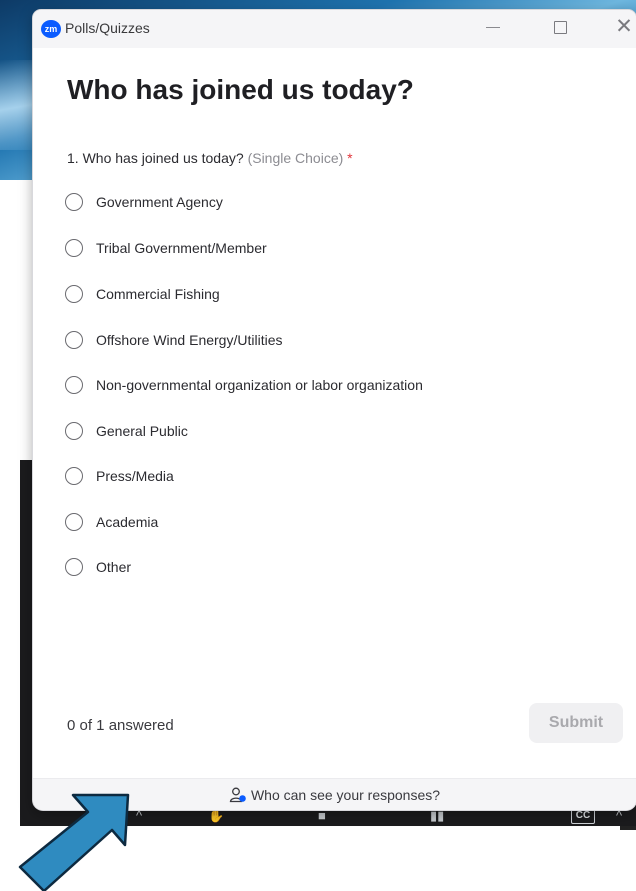 This screenshot has width=636, height=891. What do you see at coordinates (295, 158) in the screenshot?
I see `question-type: (Single Choice)` at bounding box center [295, 158].